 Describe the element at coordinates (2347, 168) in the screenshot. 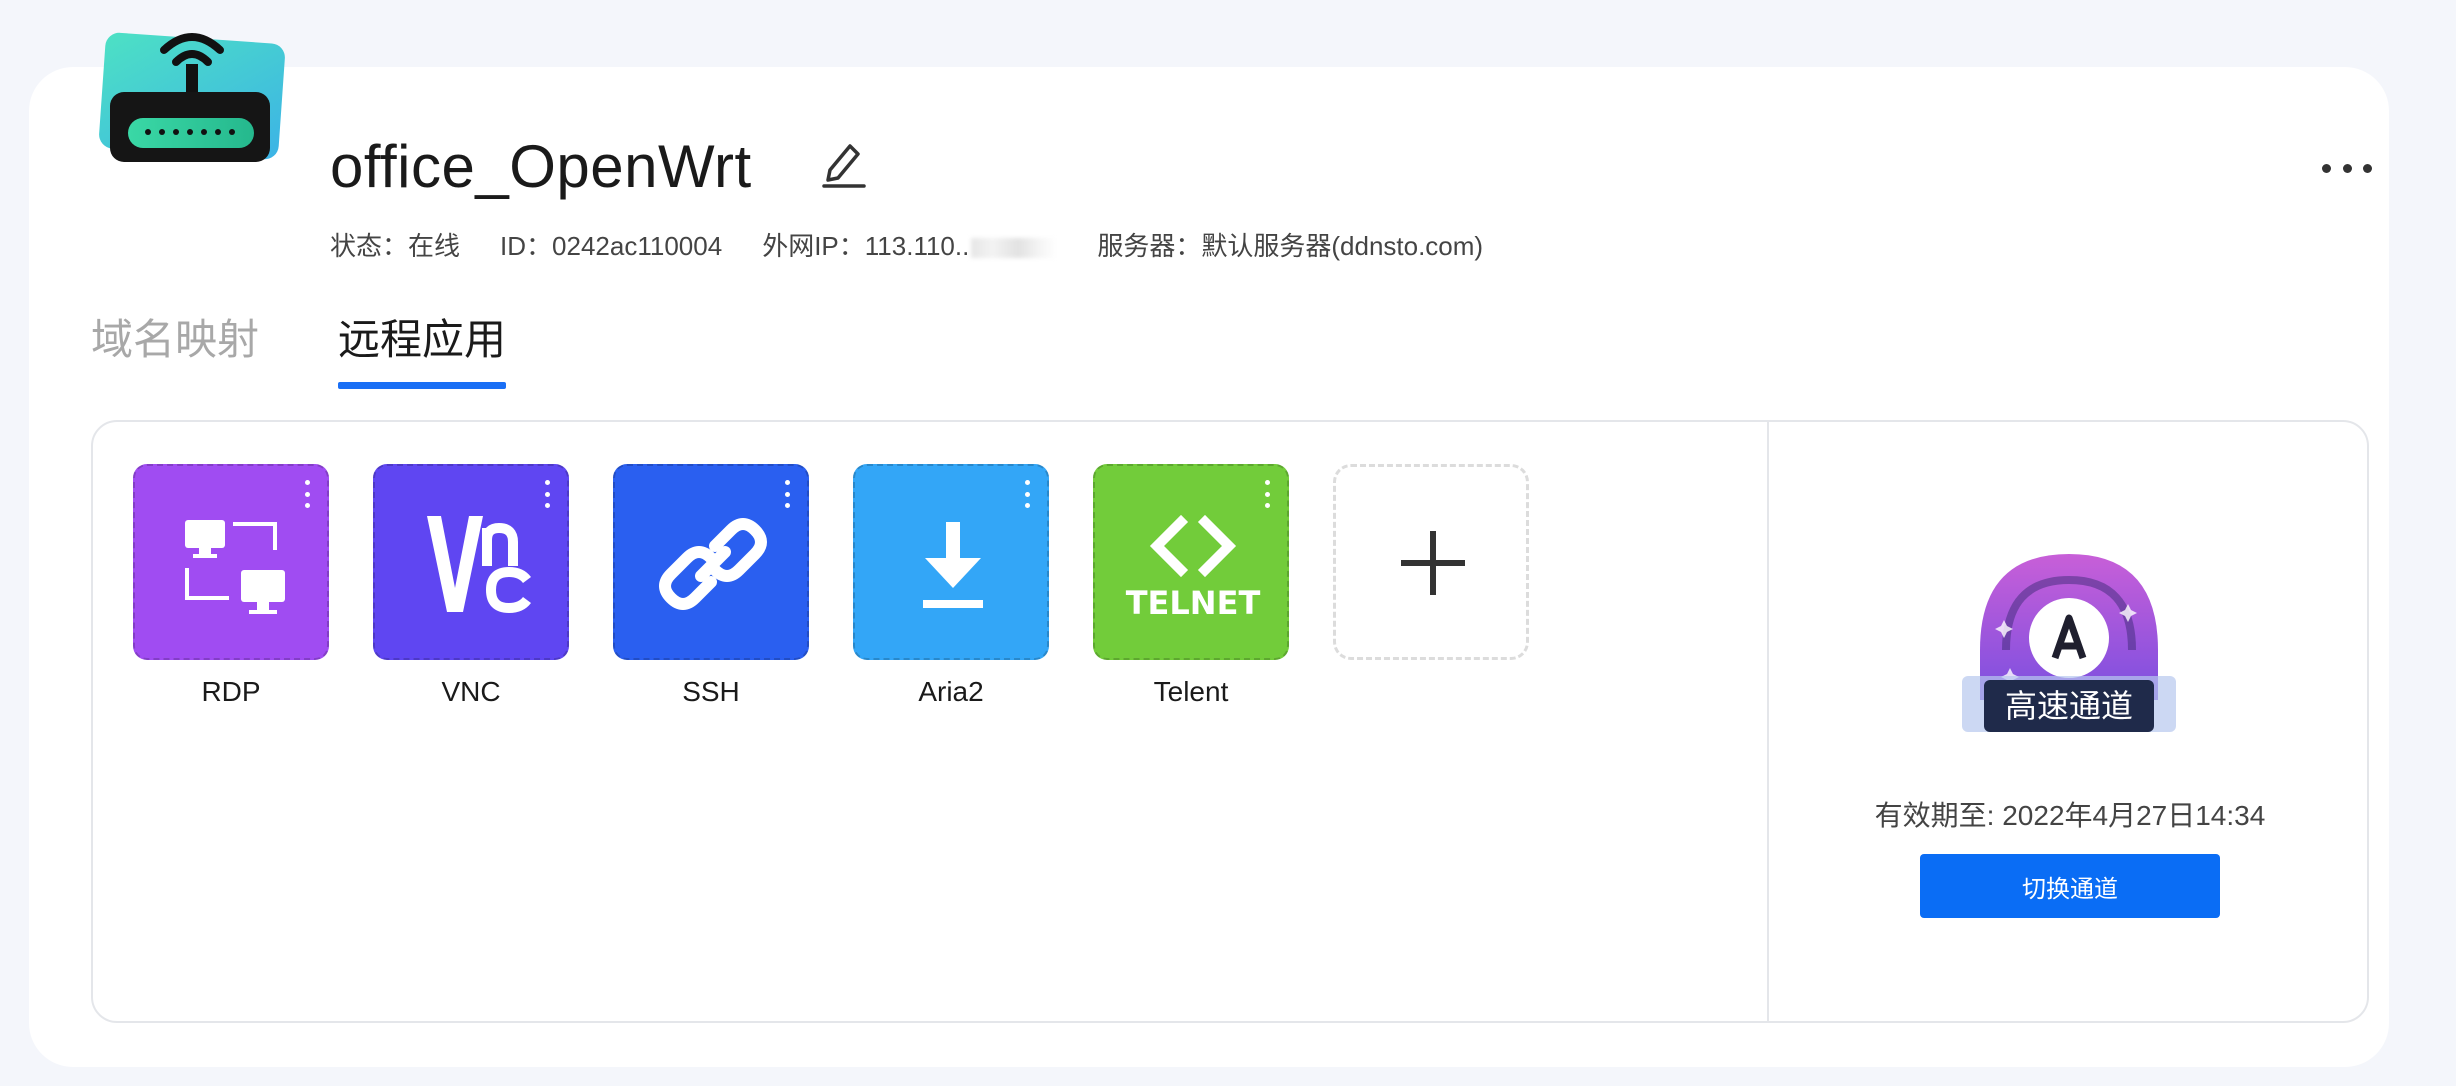

I see `more-options-icon` at that location.